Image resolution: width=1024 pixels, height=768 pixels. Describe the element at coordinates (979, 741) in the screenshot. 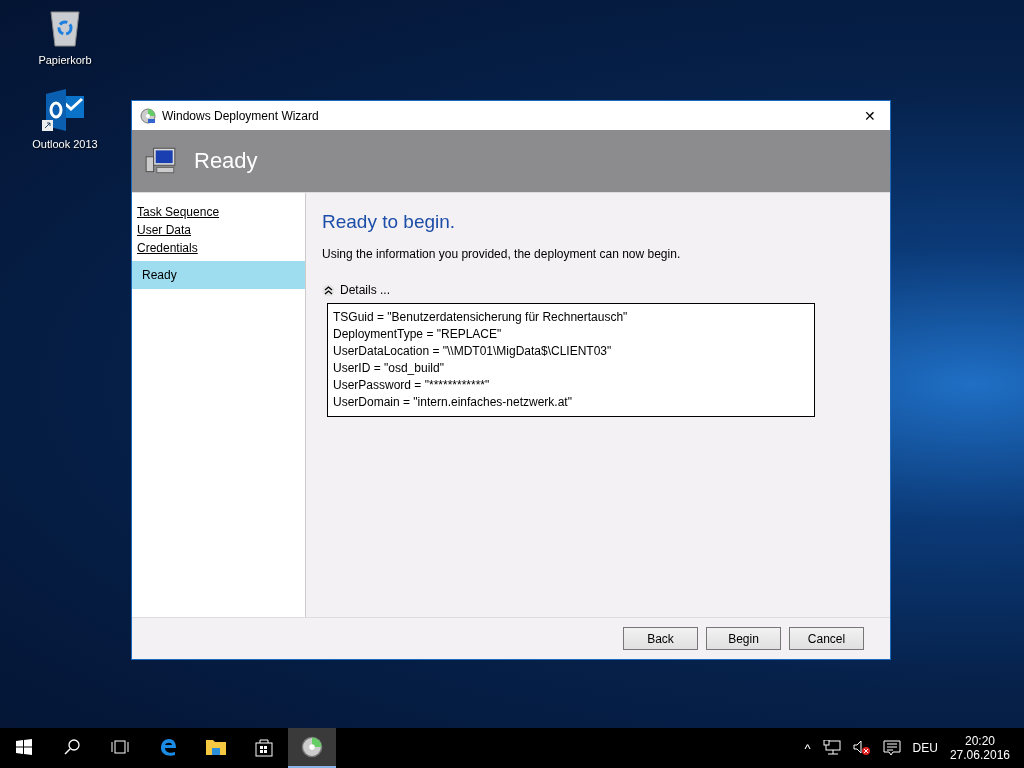

I see `clock-time: 20:20` at that location.